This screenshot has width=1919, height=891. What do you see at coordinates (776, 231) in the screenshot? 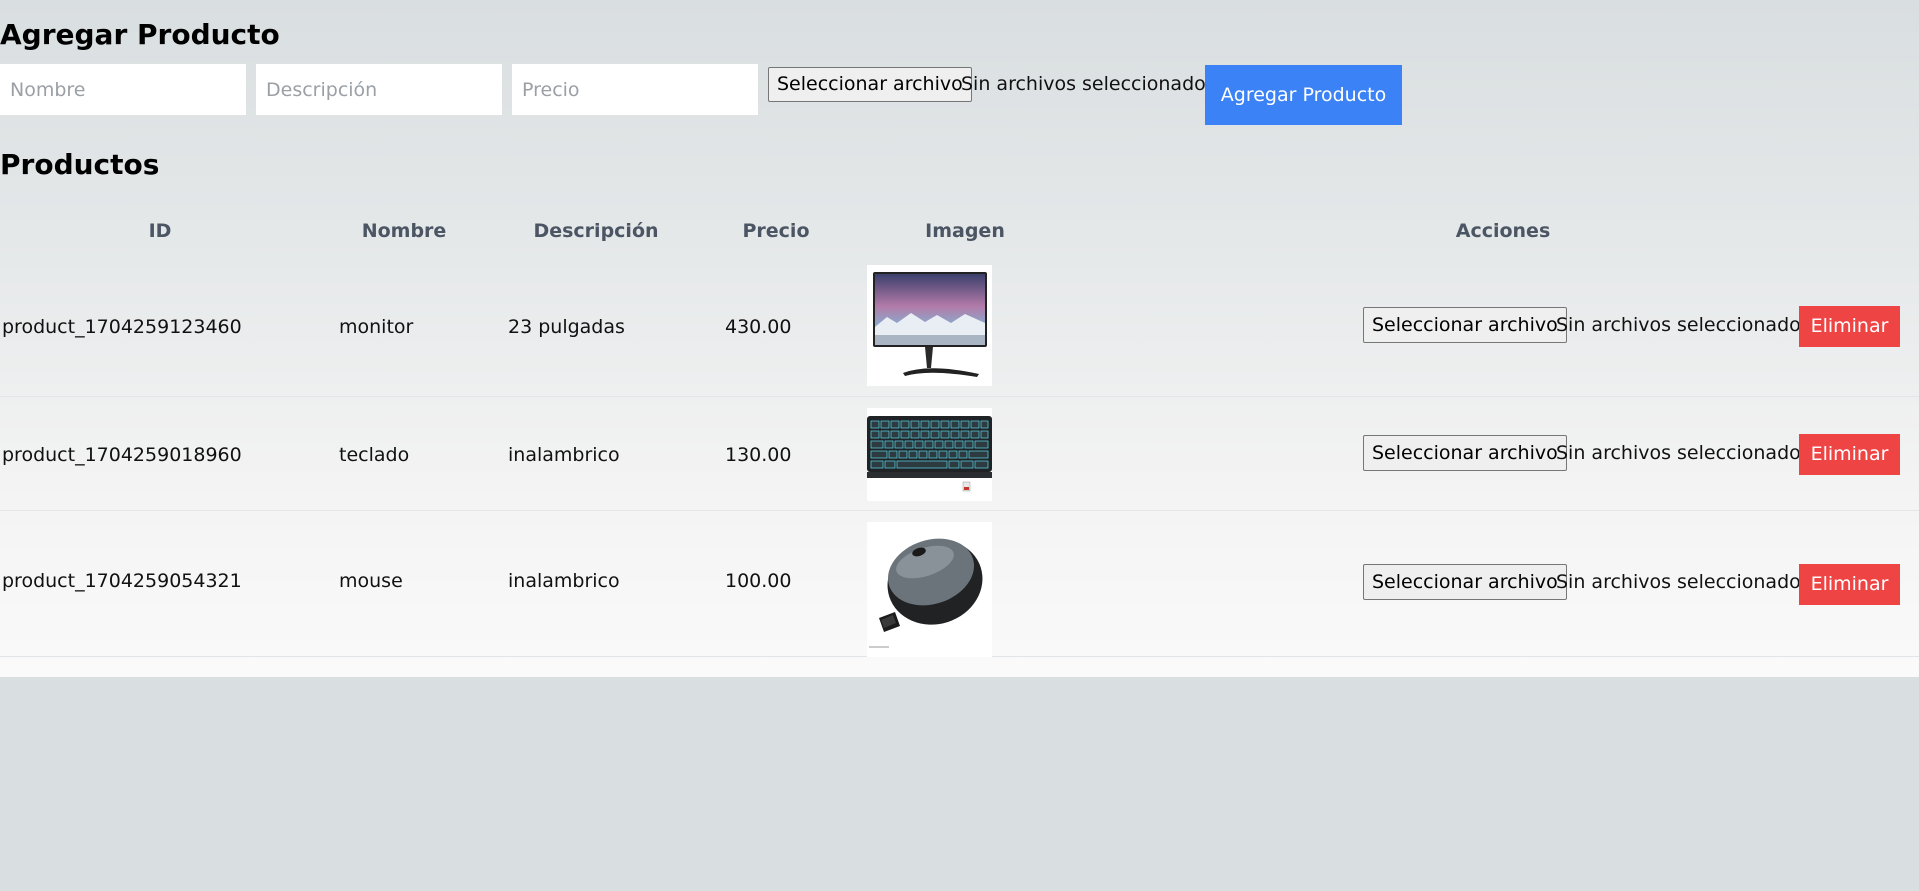
I see `column-header-precio: Precio` at bounding box center [776, 231].